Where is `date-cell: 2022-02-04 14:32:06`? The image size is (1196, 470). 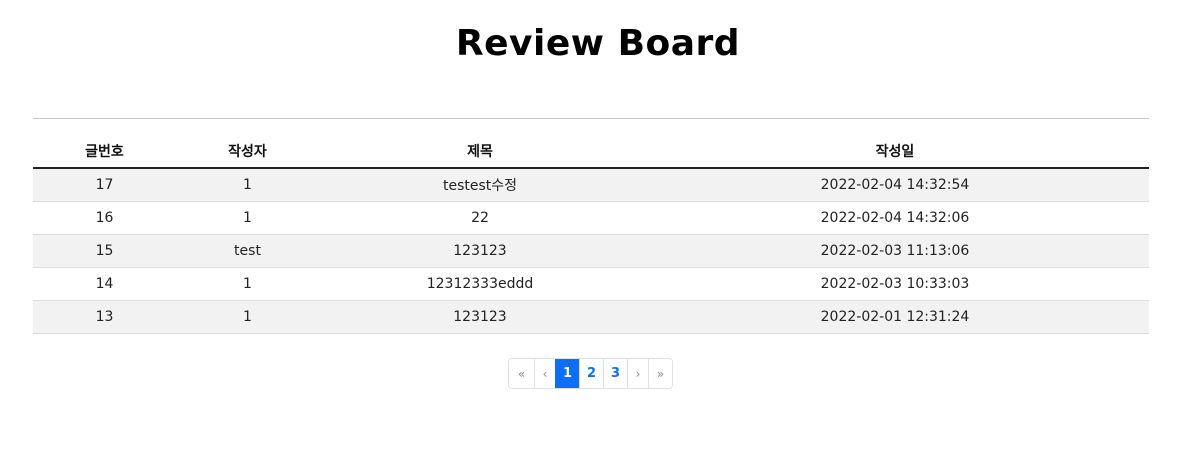
date-cell: 2022-02-04 14:32:06 is located at coordinates (895, 218).